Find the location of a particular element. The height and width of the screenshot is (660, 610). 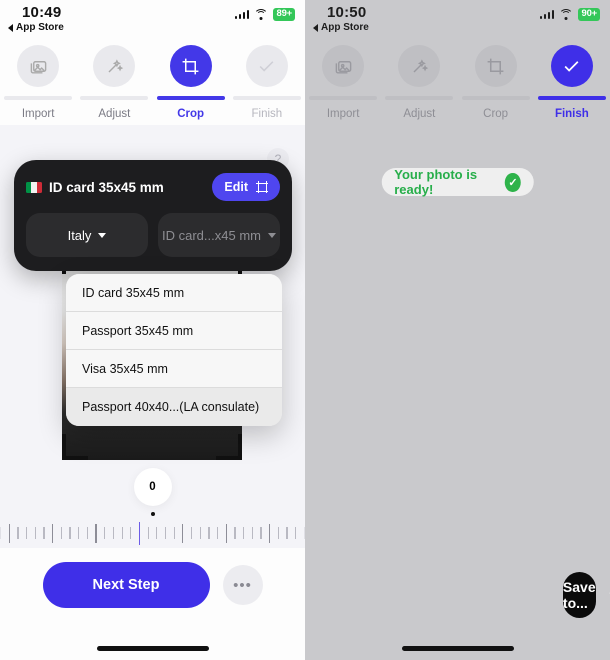

battery-badge: 89+ is located at coordinates (284, 14).